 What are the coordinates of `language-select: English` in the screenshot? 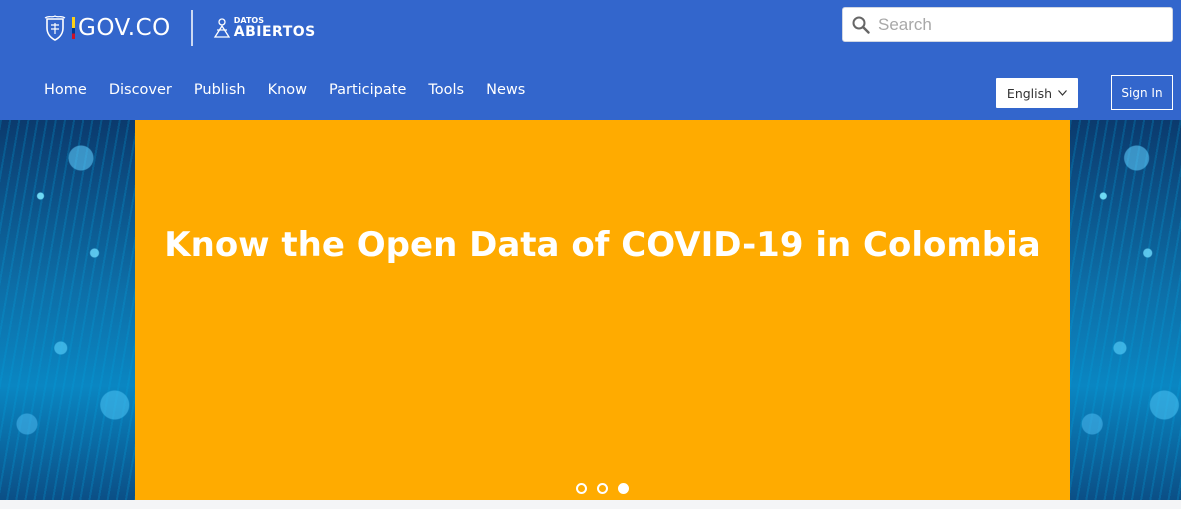 It's located at (1037, 93).